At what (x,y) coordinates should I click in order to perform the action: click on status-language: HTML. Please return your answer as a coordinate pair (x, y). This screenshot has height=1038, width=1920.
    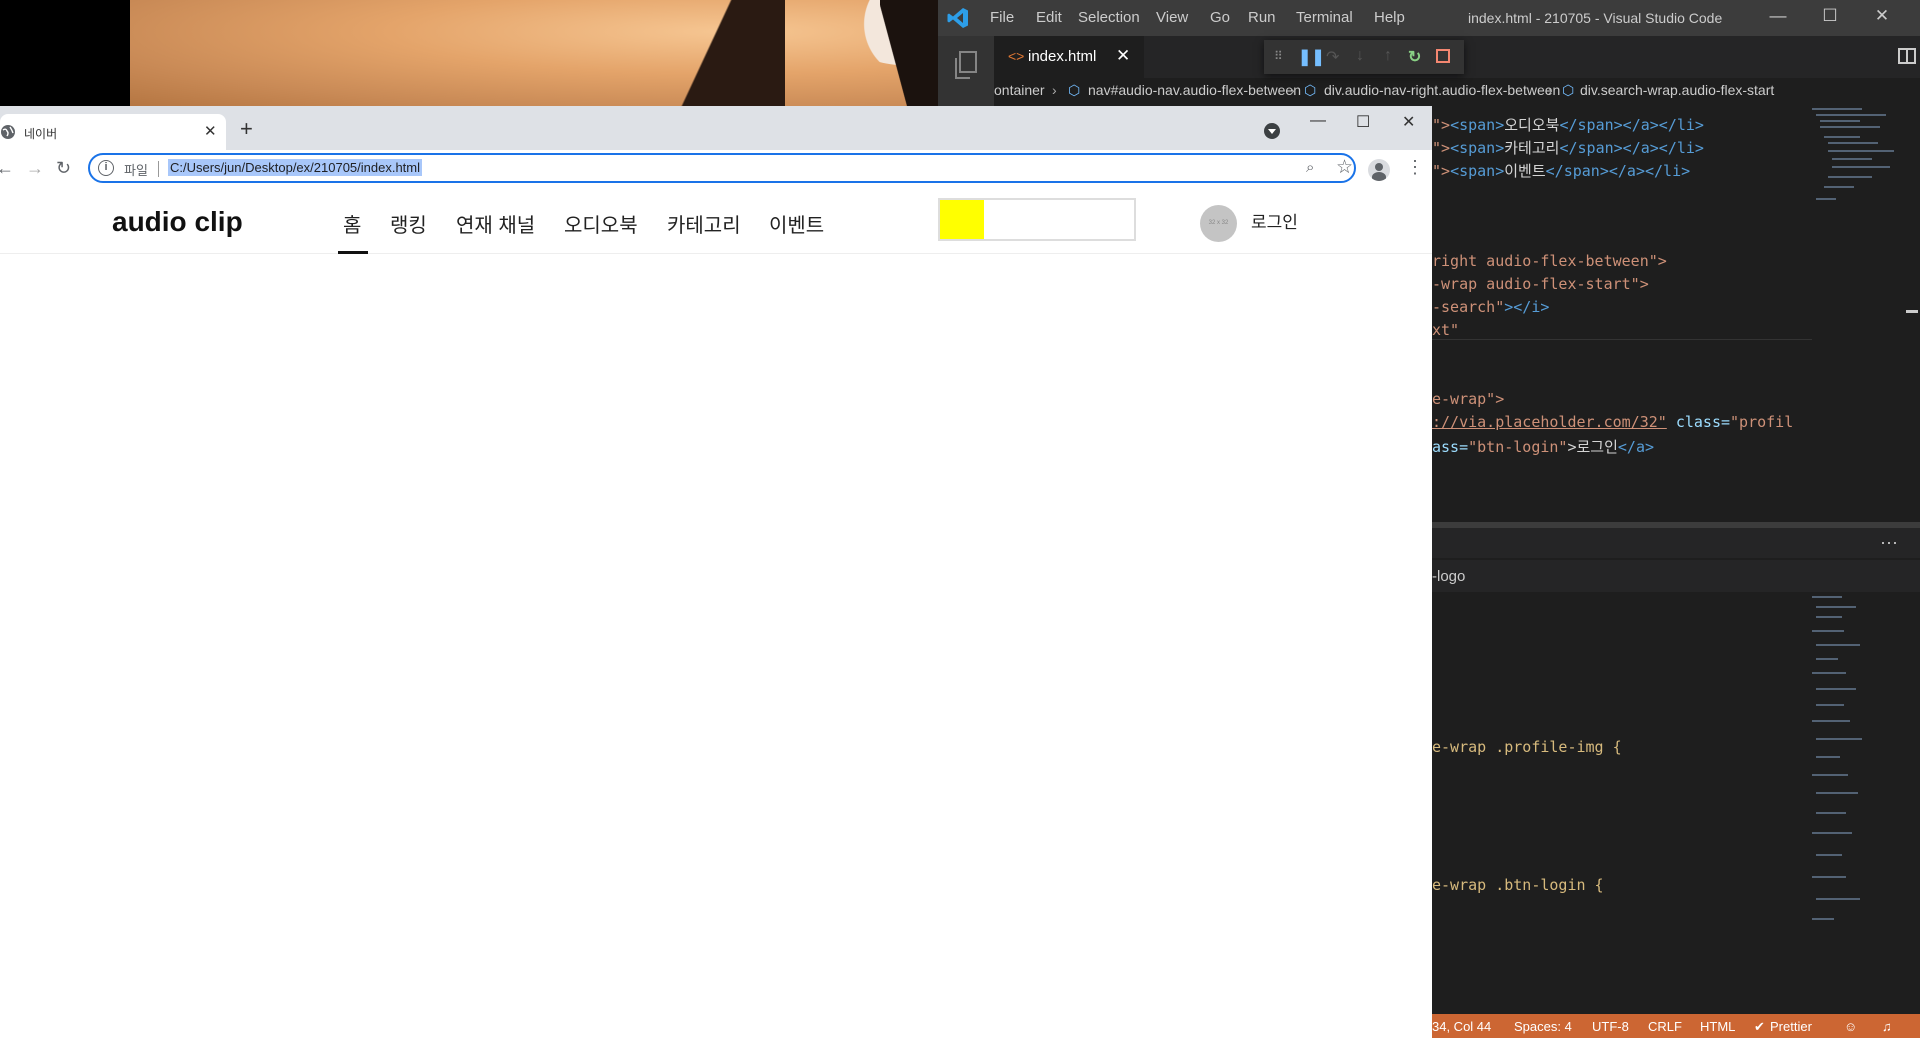
    Looking at the image, I should click on (1717, 1026).